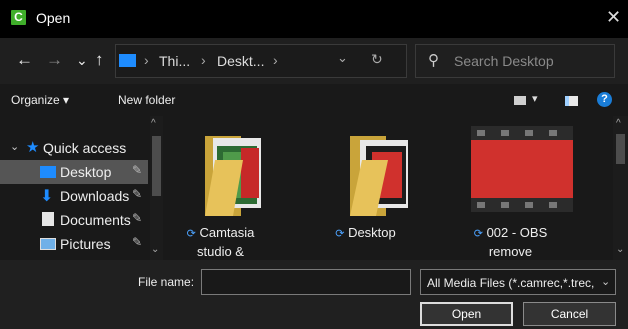  Describe the element at coordinates (95, 196) in the screenshot. I see `sidebar-item-label: Downloads` at that location.